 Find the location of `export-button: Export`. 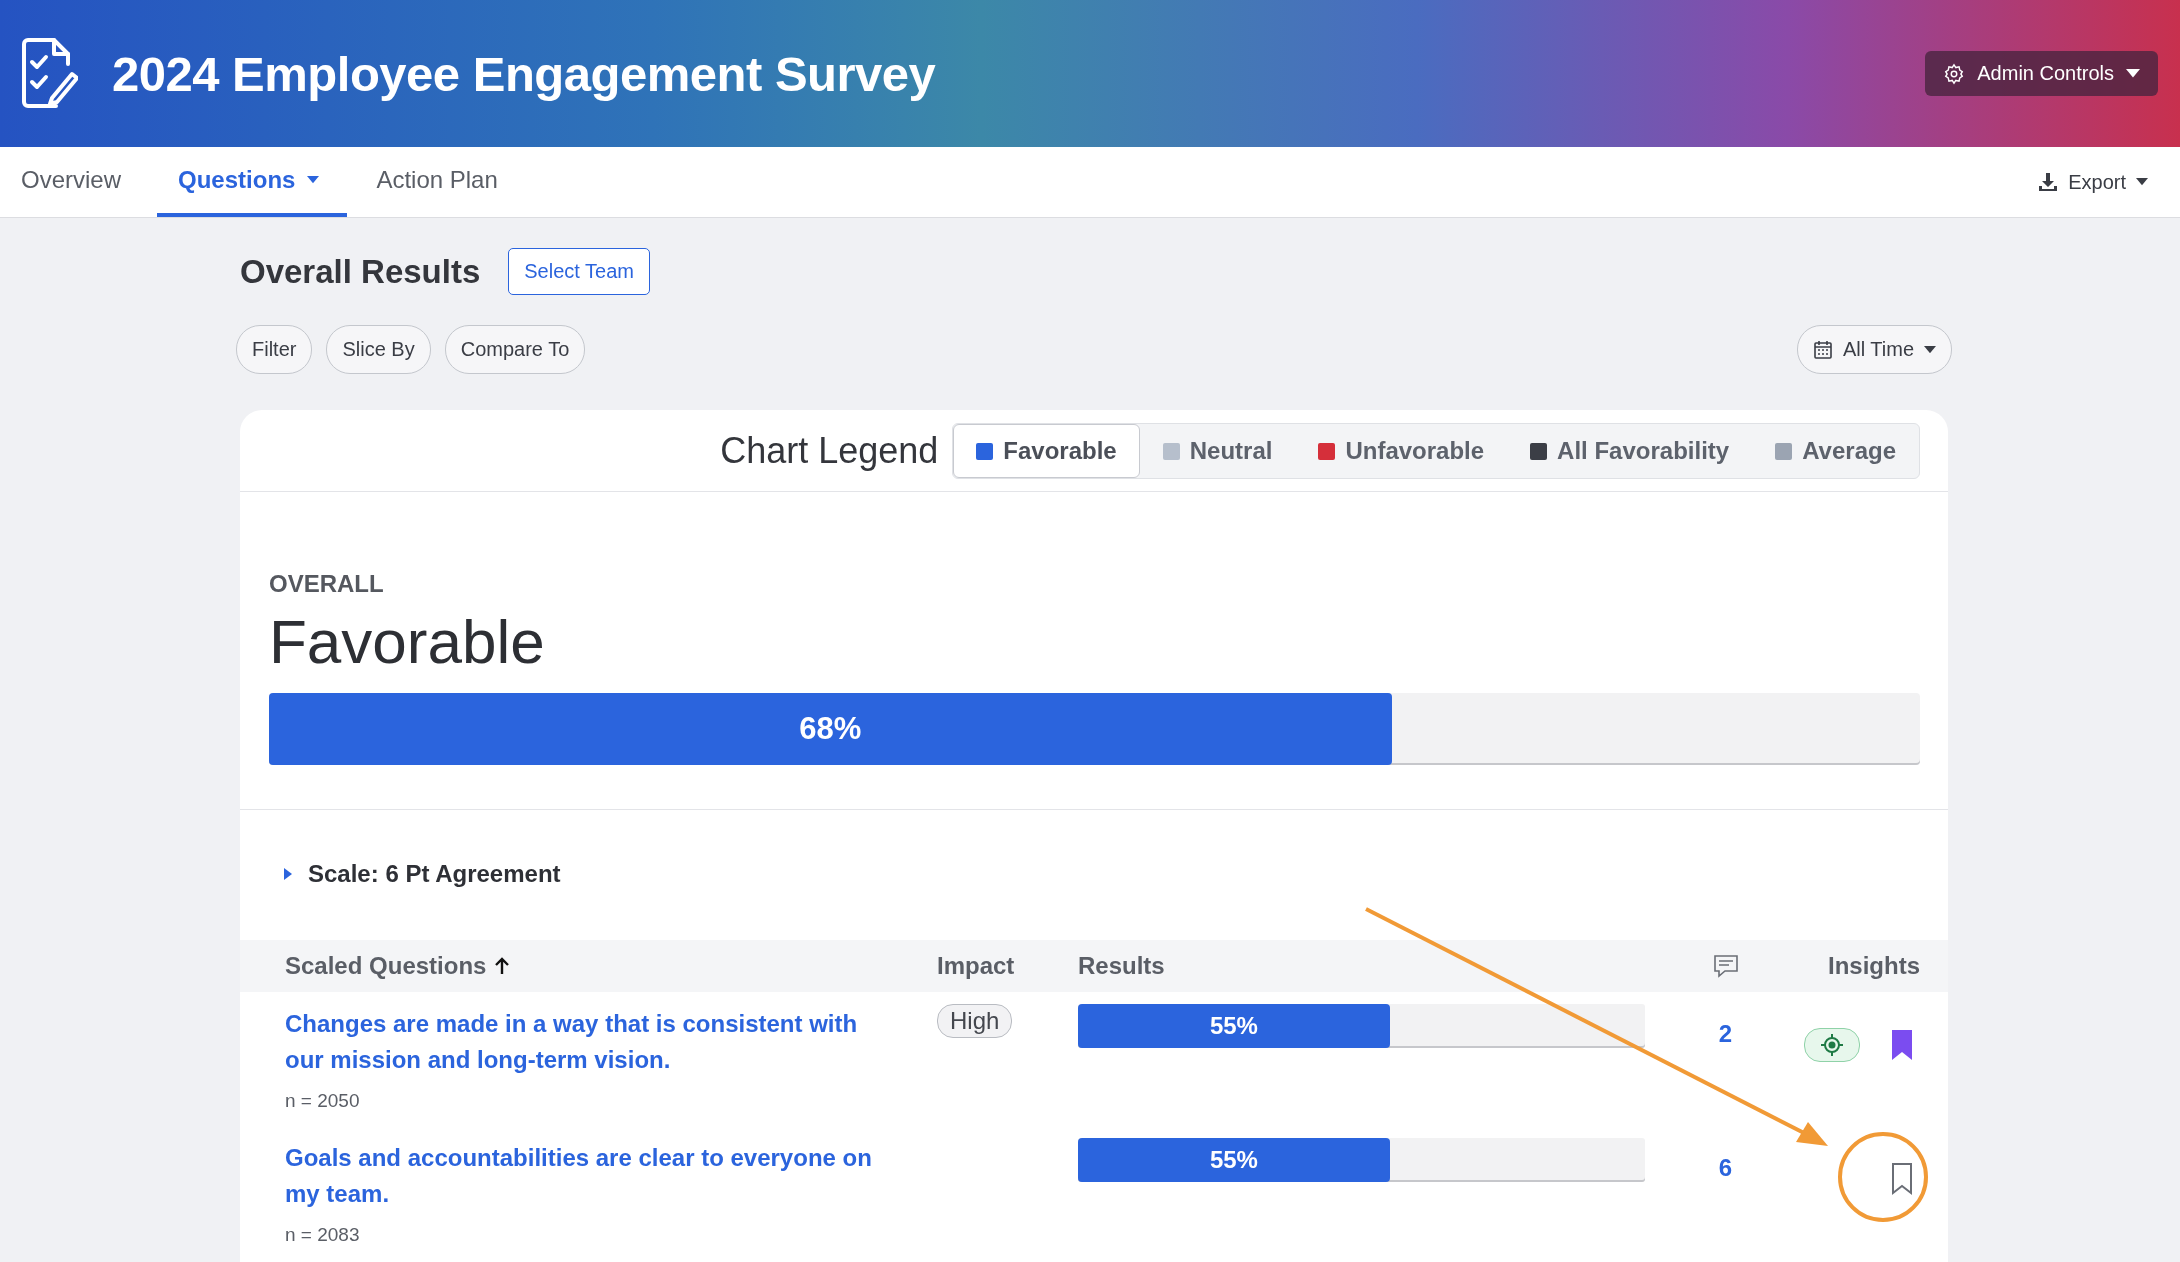

export-button: Export is located at coordinates (2093, 182).